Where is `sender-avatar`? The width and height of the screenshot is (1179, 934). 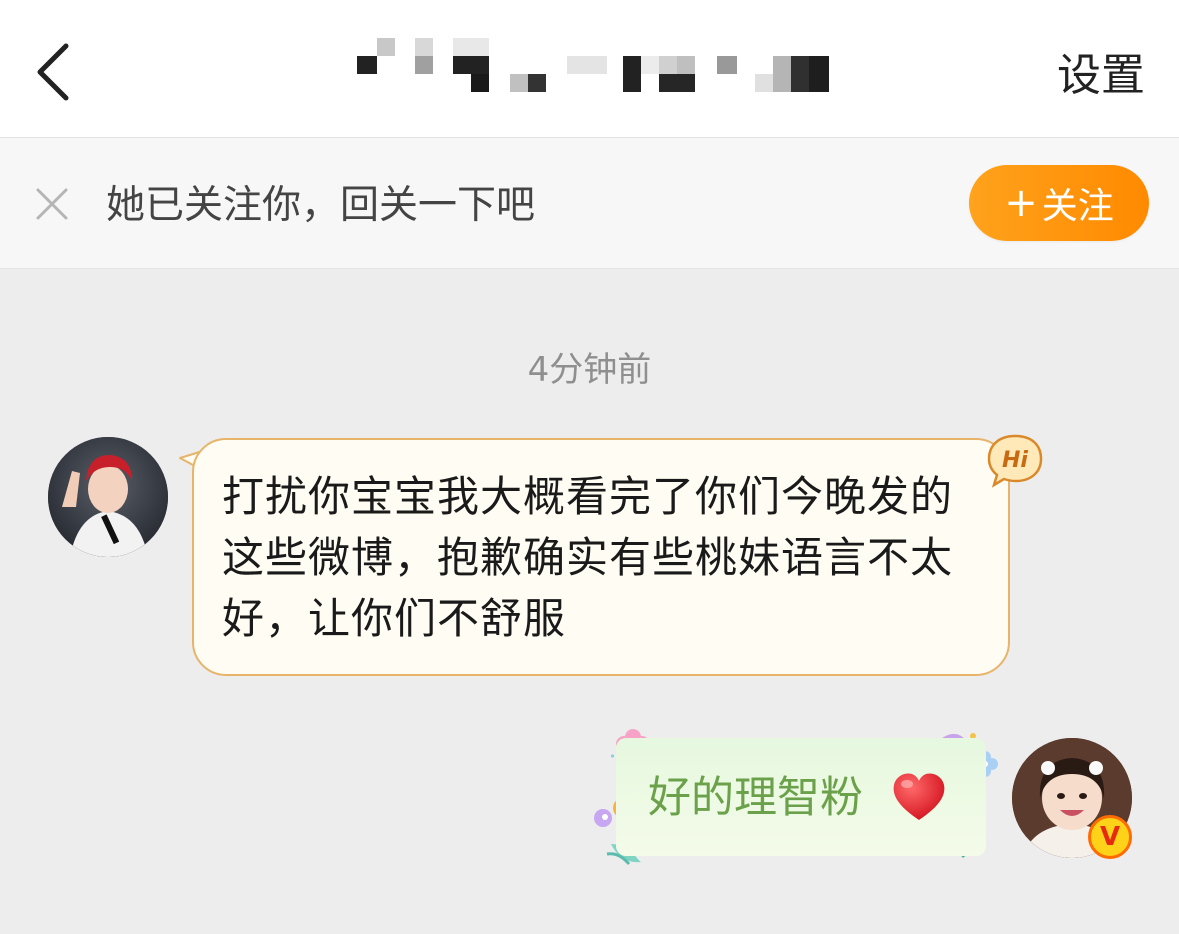 sender-avatar is located at coordinates (108, 497).